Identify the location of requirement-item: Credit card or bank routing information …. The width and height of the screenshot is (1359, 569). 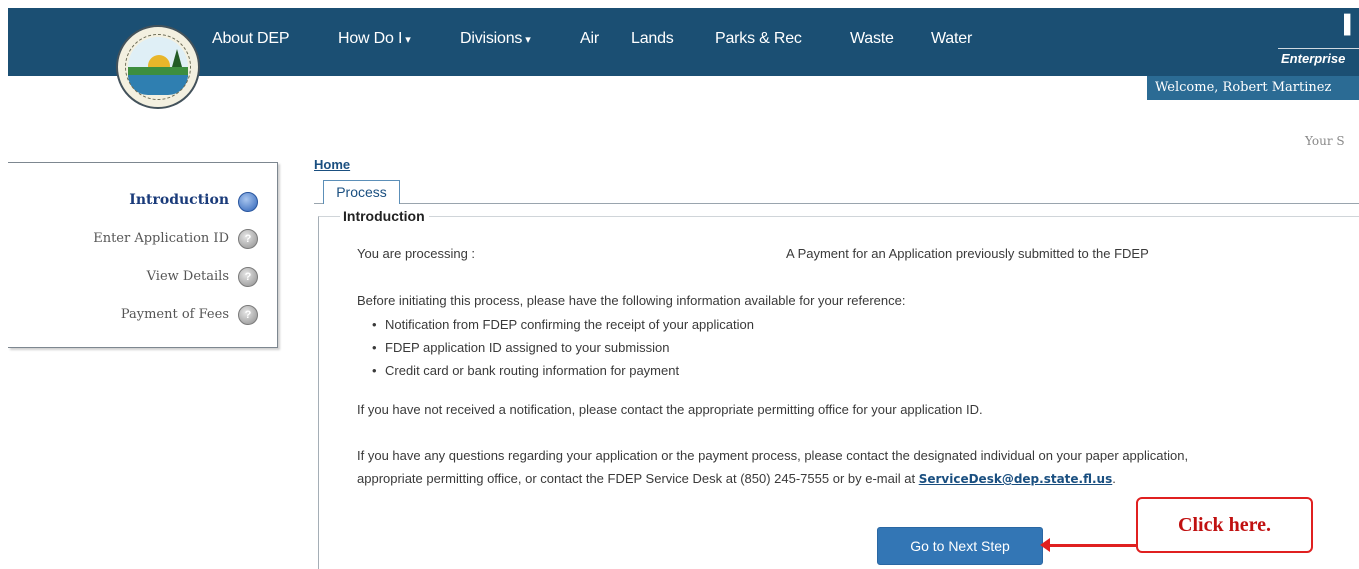
(525, 370).